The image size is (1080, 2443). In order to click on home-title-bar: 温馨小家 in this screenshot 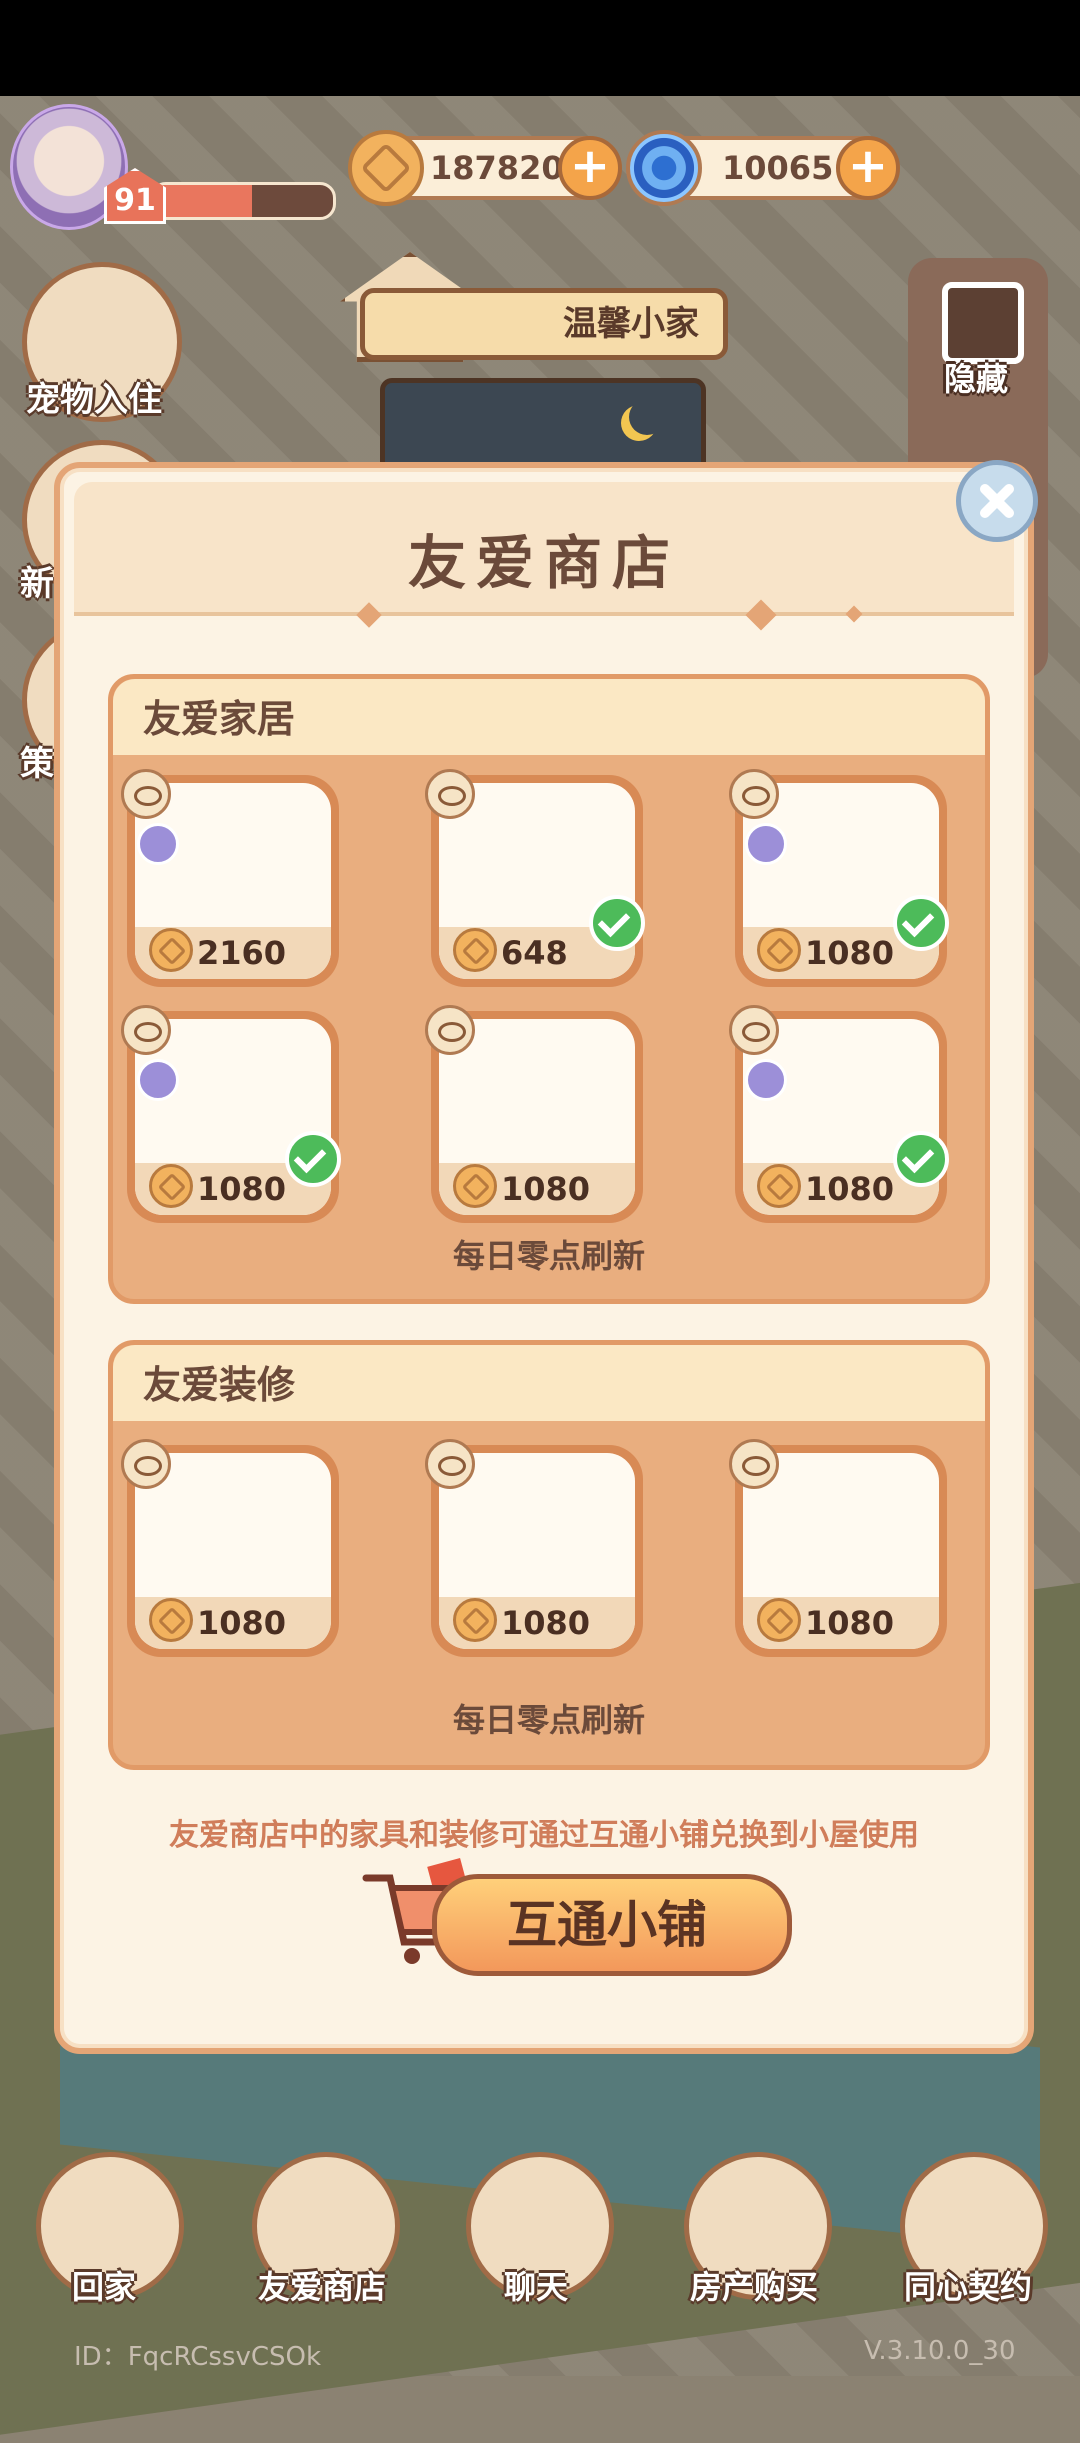, I will do `click(544, 324)`.